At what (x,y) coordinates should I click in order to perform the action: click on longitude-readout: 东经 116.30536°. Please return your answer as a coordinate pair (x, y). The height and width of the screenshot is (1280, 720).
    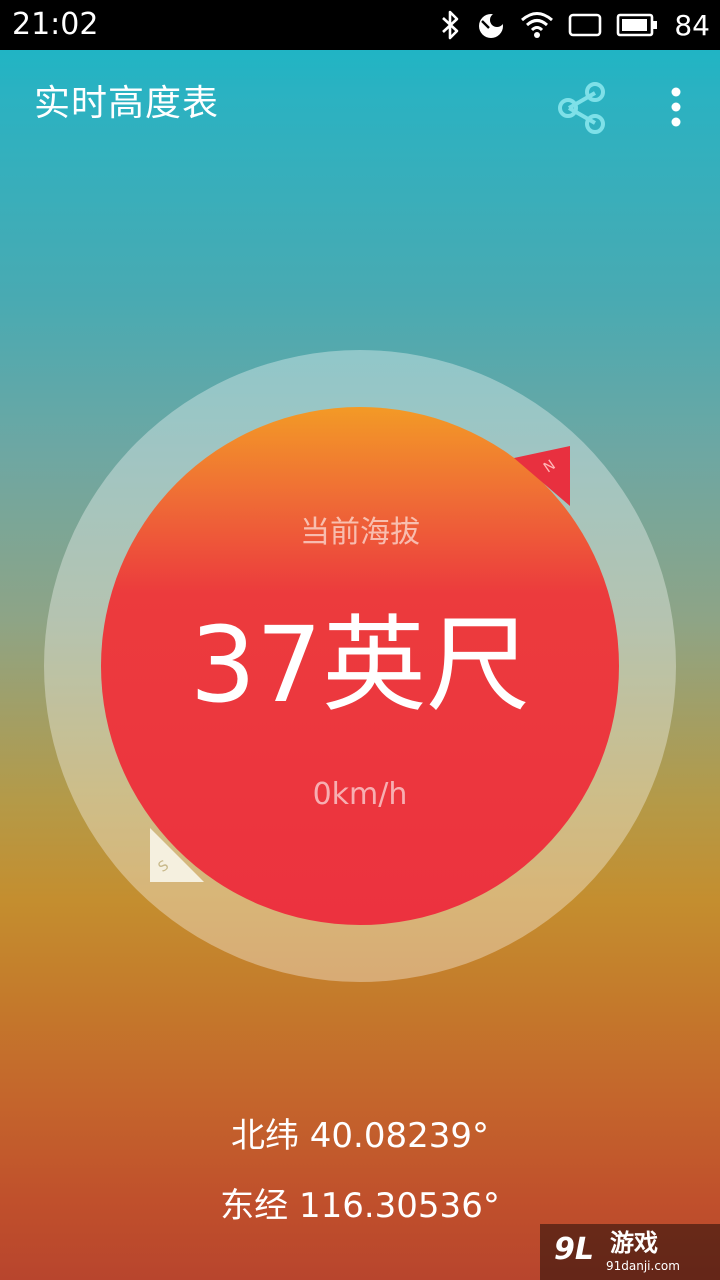
    Looking at the image, I should click on (360, 1206).